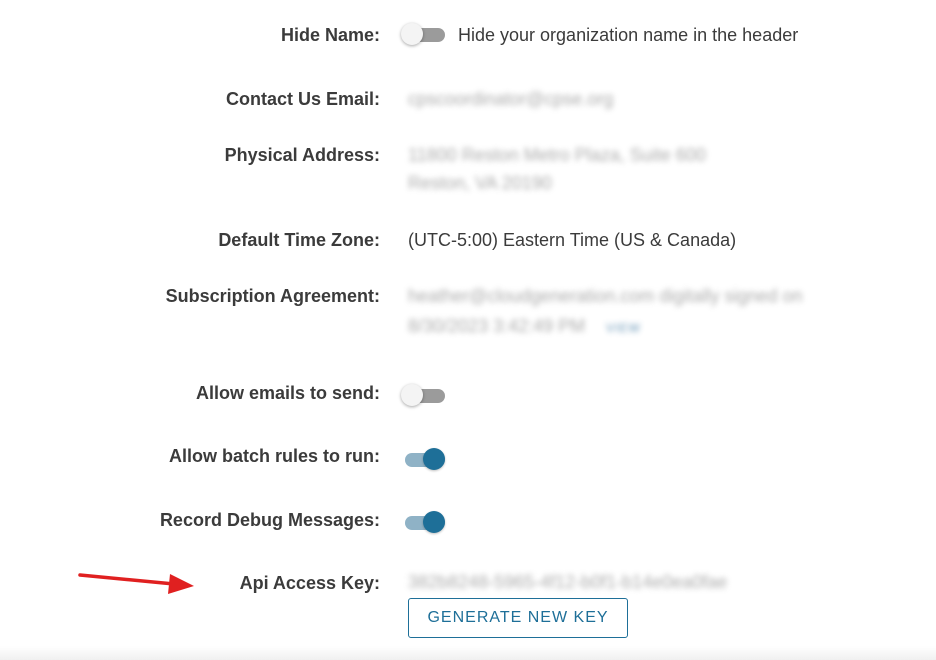 Image resolution: width=936 pixels, height=660 pixels. I want to click on hide-name-label: Hide Name:, so click(330, 35).